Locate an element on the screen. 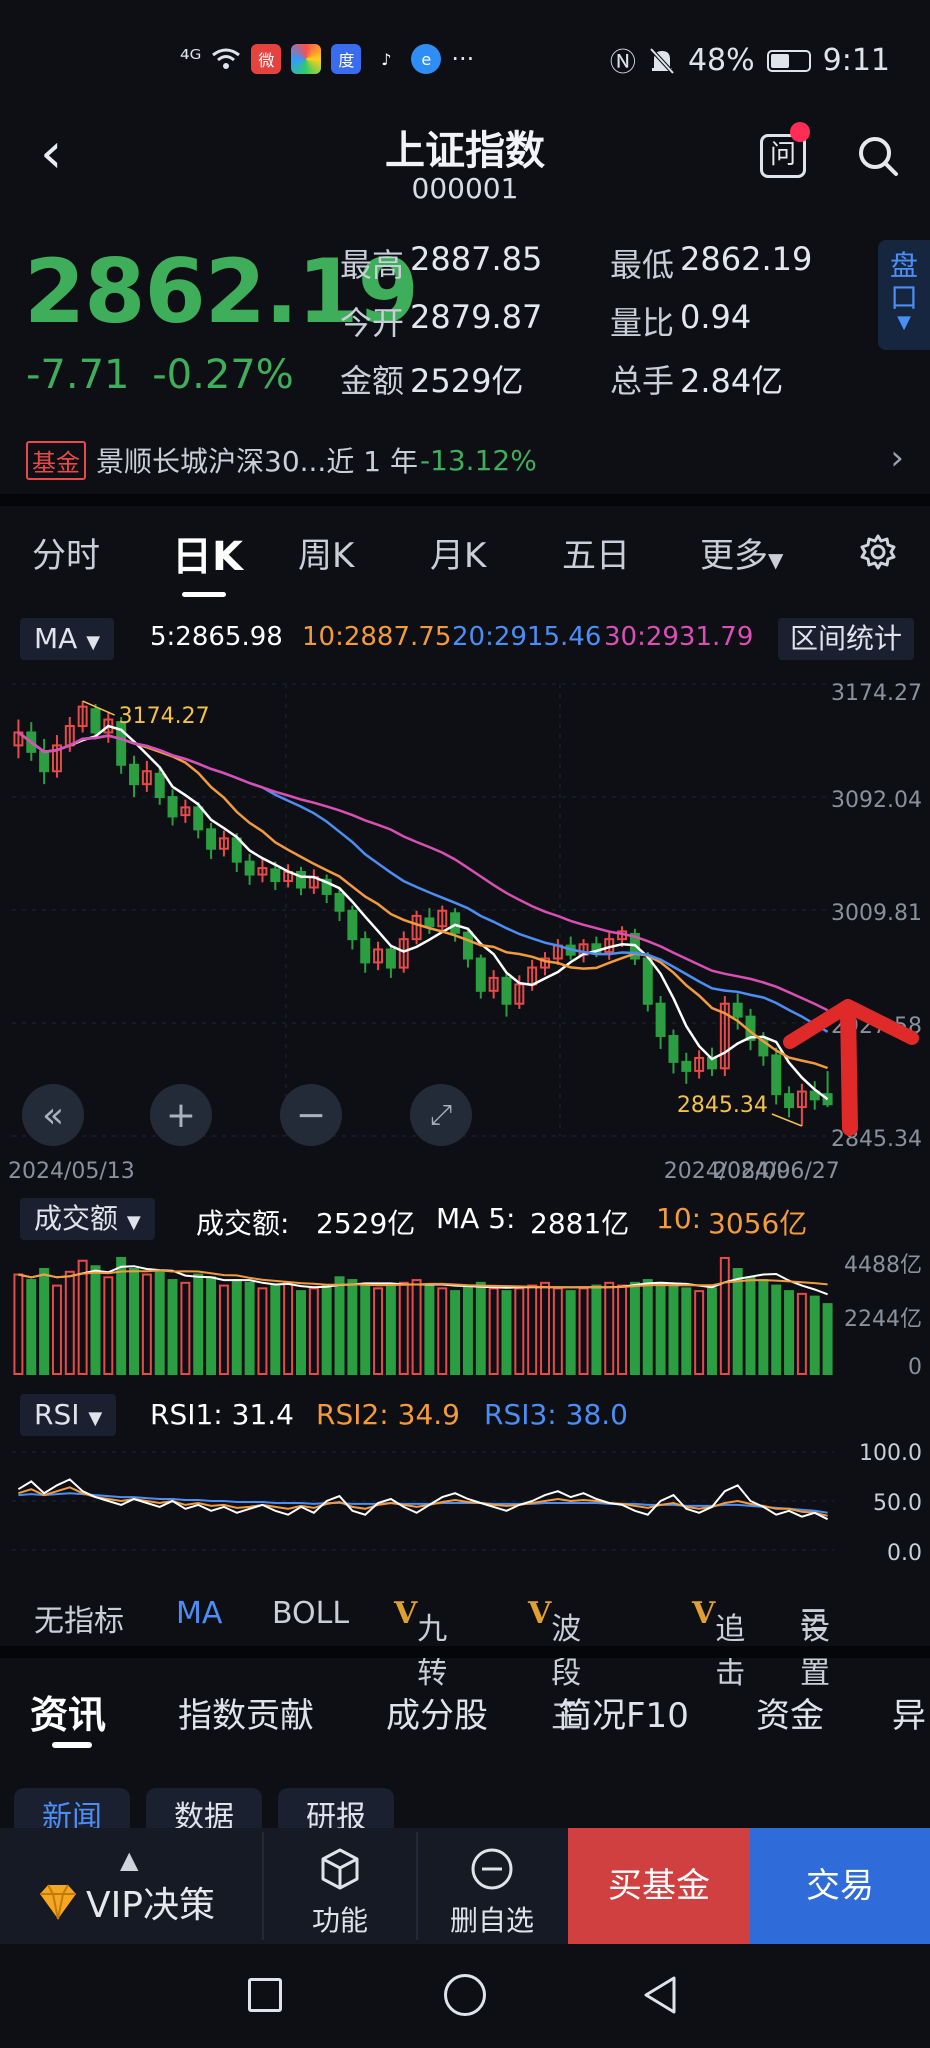 The width and height of the screenshot is (930, 2048). recent-apps-icon is located at coordinates (265, 1995).